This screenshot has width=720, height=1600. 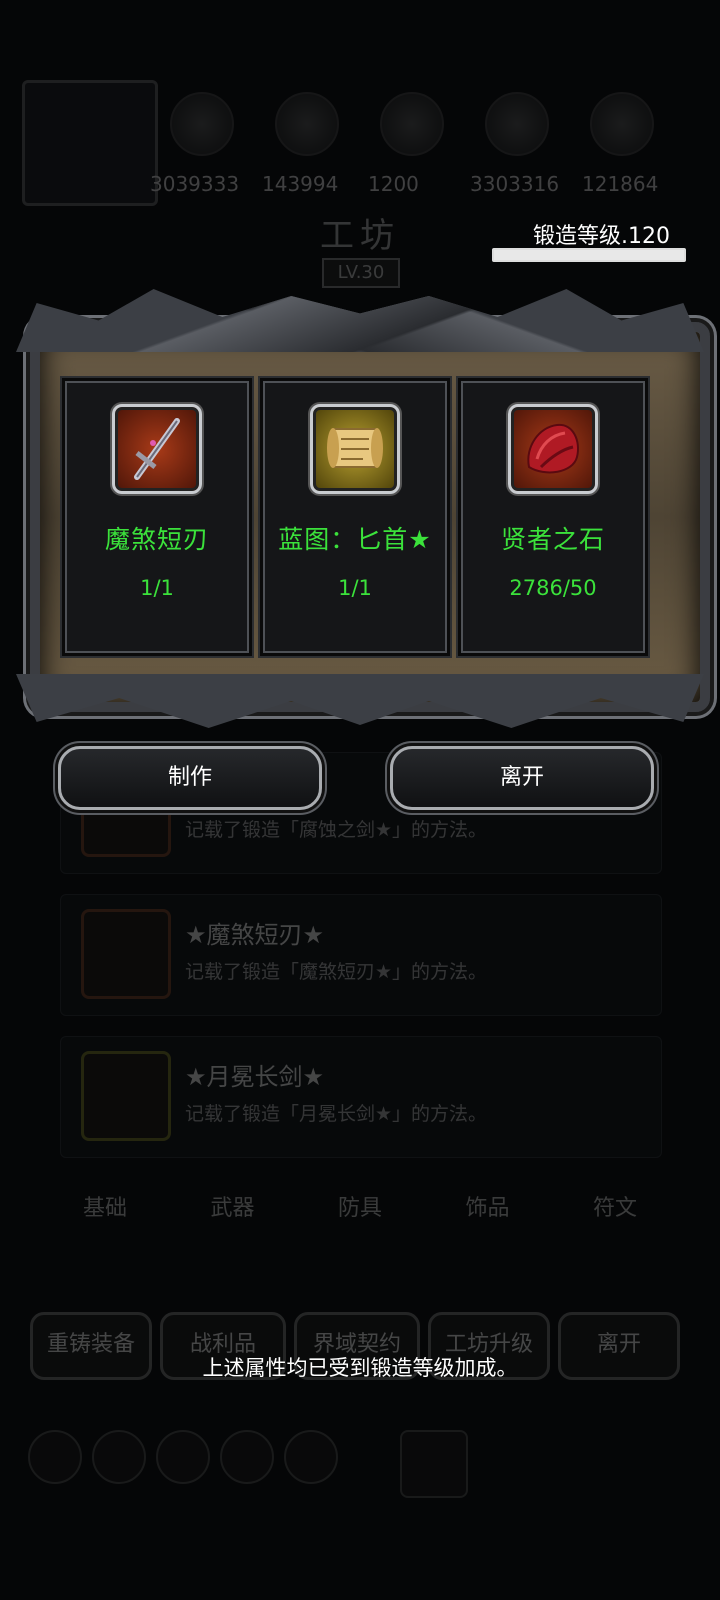 What do you see at coordinates (355, 449) in the screenshot?
I see `scroll-icon` at bounding box center [355, 449].